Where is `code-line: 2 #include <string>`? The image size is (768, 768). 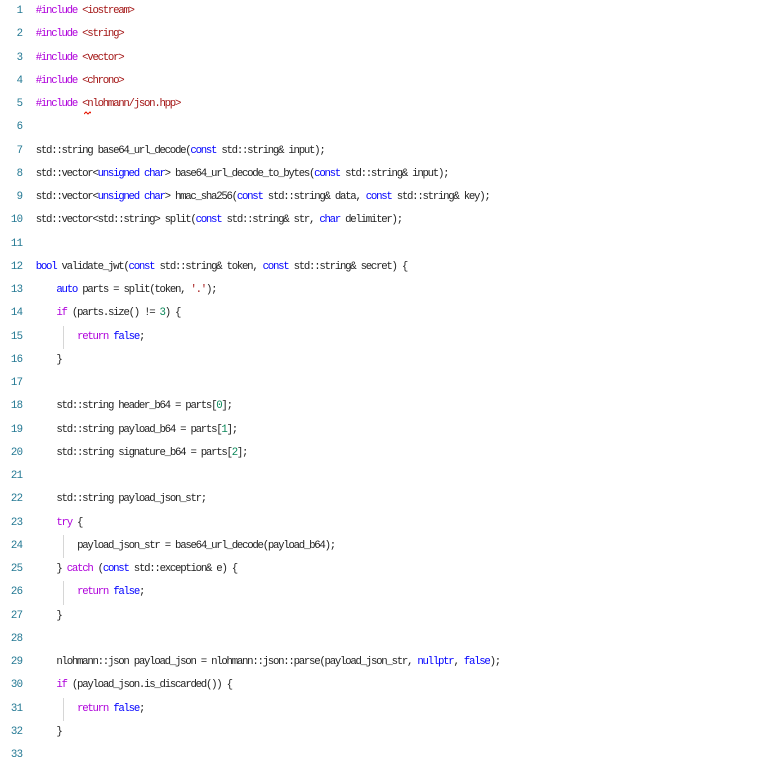
code-line: 2 #include <string> is located at coordinates (361, 34).